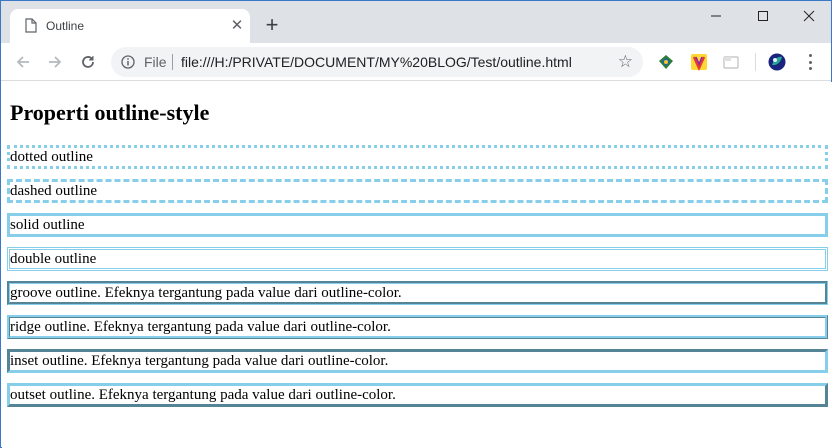 The width and height of the screenshot is (832, 448). What do you see at coordinates (810, 62) in the screenshot?
I see `menu-icon` at bounding box center [810, 62].